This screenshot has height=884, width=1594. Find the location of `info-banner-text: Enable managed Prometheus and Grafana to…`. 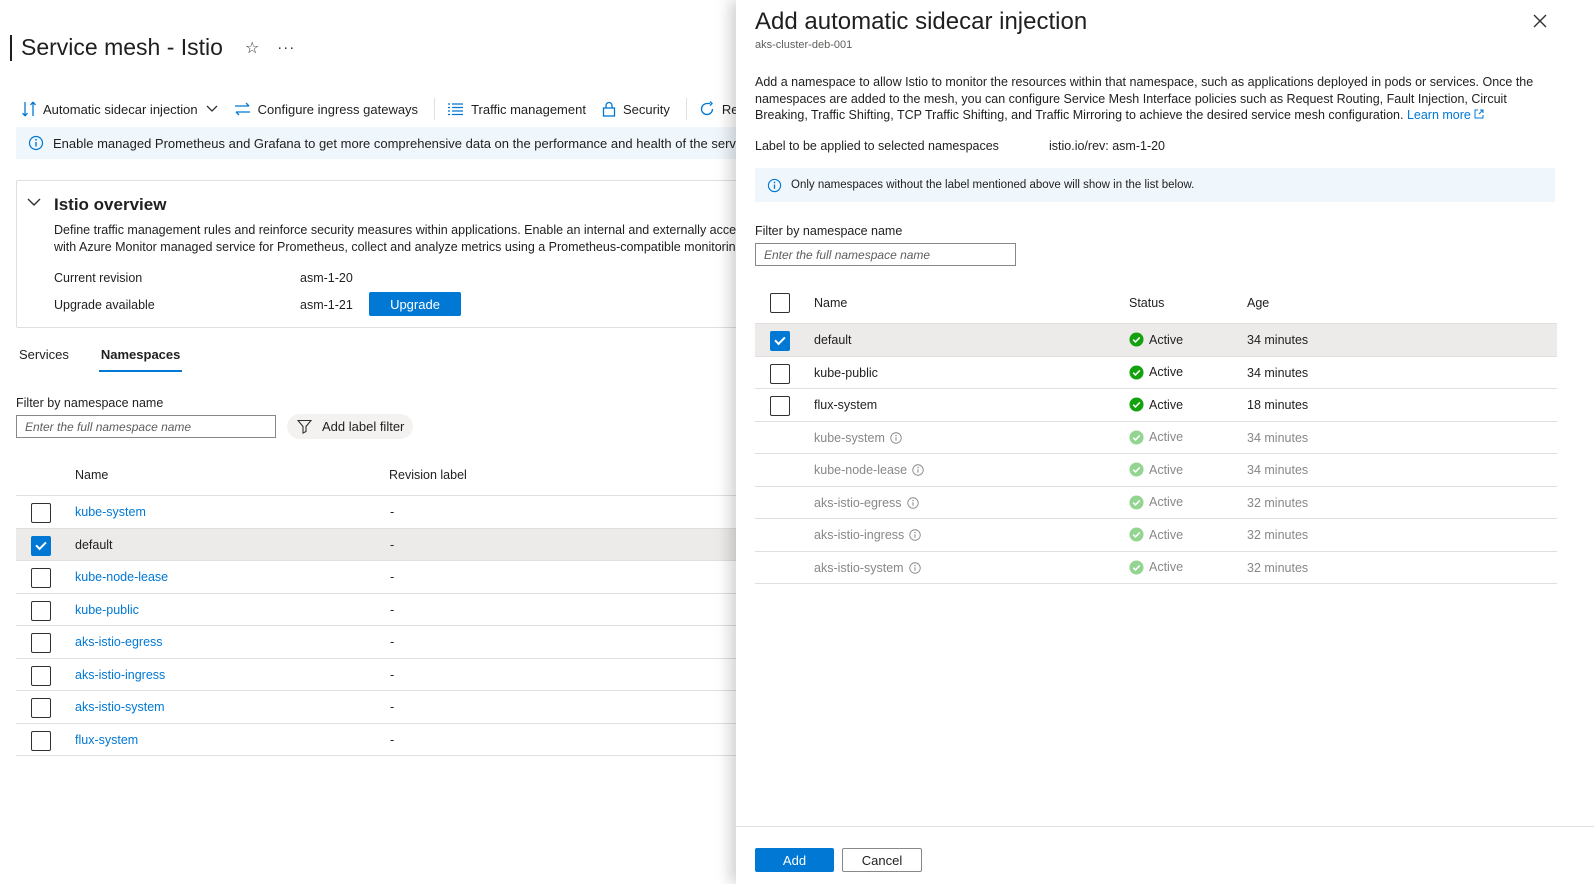

info-banner-text: Enable managed Prometheus and Grafana to… is located at coordinates (401, 143).